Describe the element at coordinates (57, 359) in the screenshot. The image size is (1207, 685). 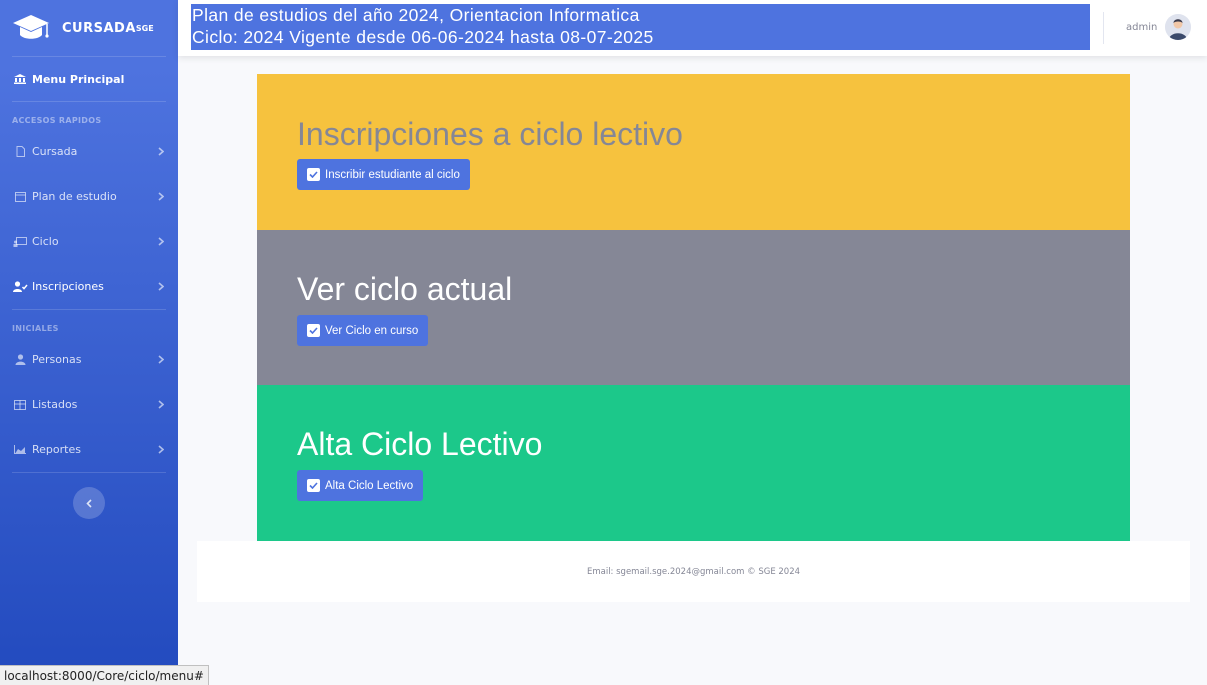
I see `sidebar-item-label: Personas` at that location.